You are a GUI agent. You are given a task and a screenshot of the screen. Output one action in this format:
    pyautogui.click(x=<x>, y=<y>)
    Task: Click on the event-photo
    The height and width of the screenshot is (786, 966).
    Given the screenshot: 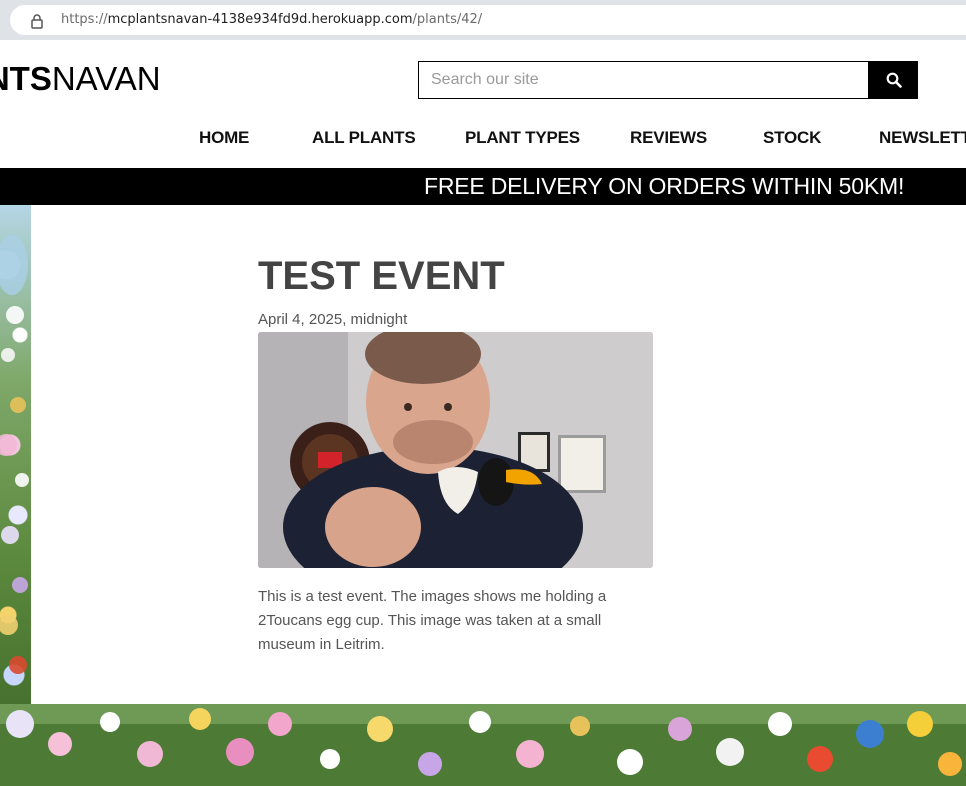 What is the action you would take?
    pyautogui.click(x=455, y=450)
    